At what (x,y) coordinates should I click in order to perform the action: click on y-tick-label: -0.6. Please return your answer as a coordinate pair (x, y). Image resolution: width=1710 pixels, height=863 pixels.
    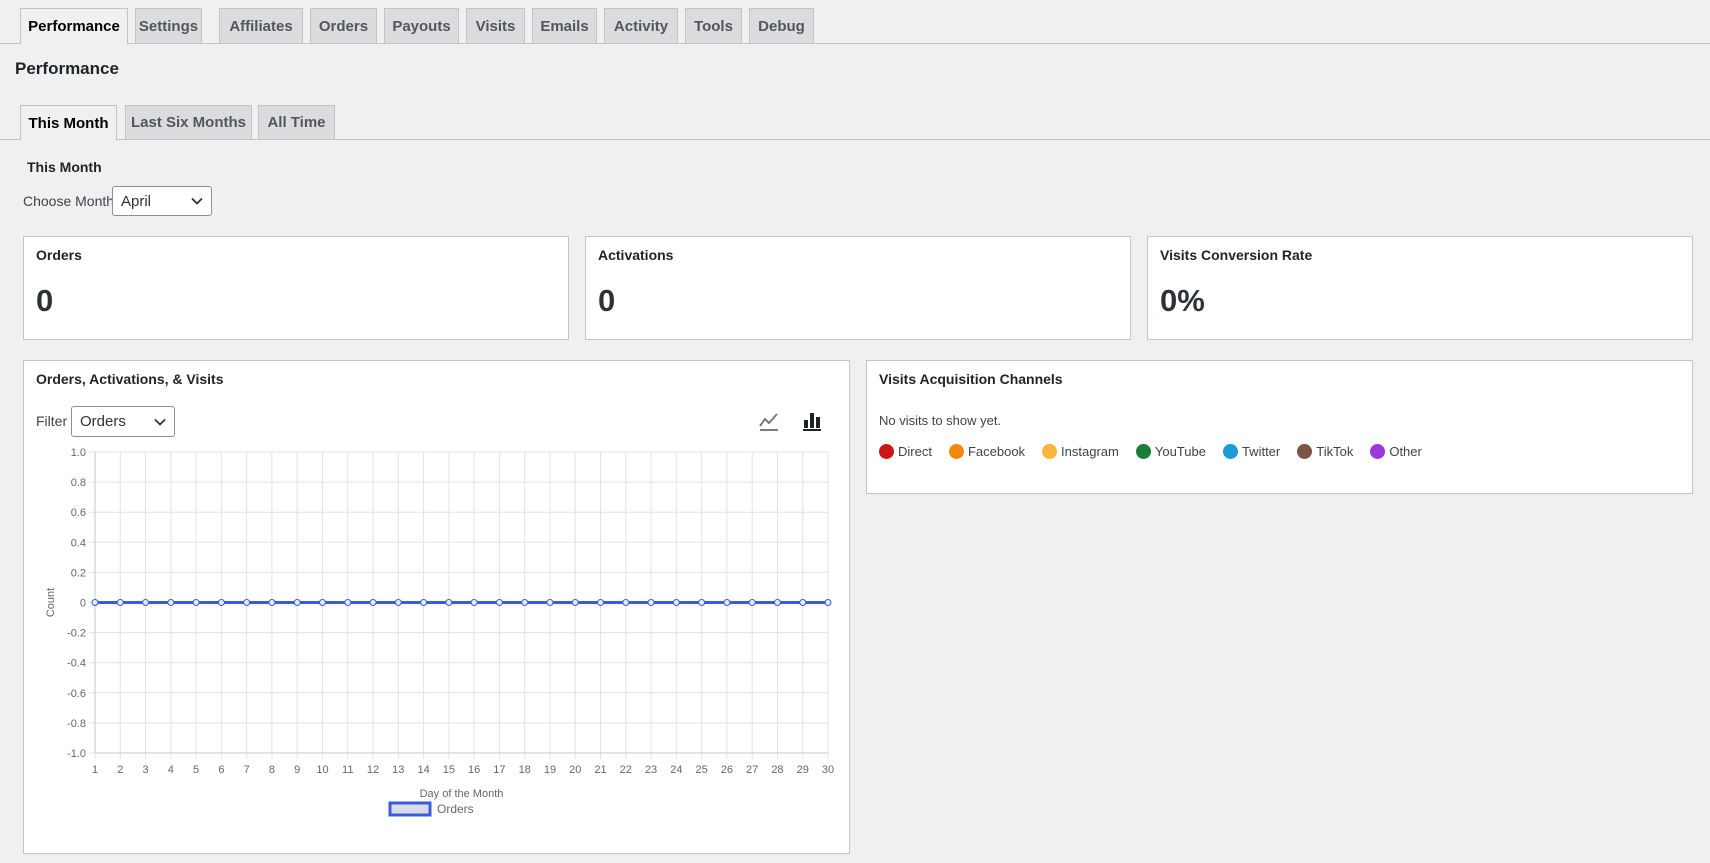
    Looking at the image, I should click on (76, 694).